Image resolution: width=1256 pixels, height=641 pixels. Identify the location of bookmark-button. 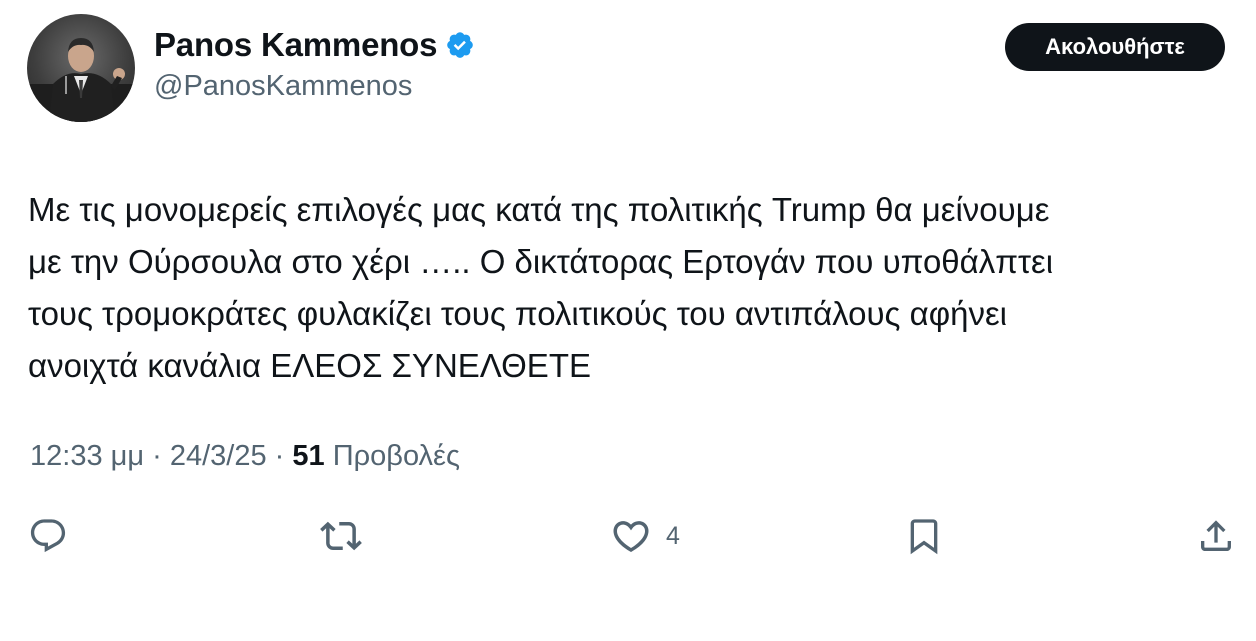
(924, 536).